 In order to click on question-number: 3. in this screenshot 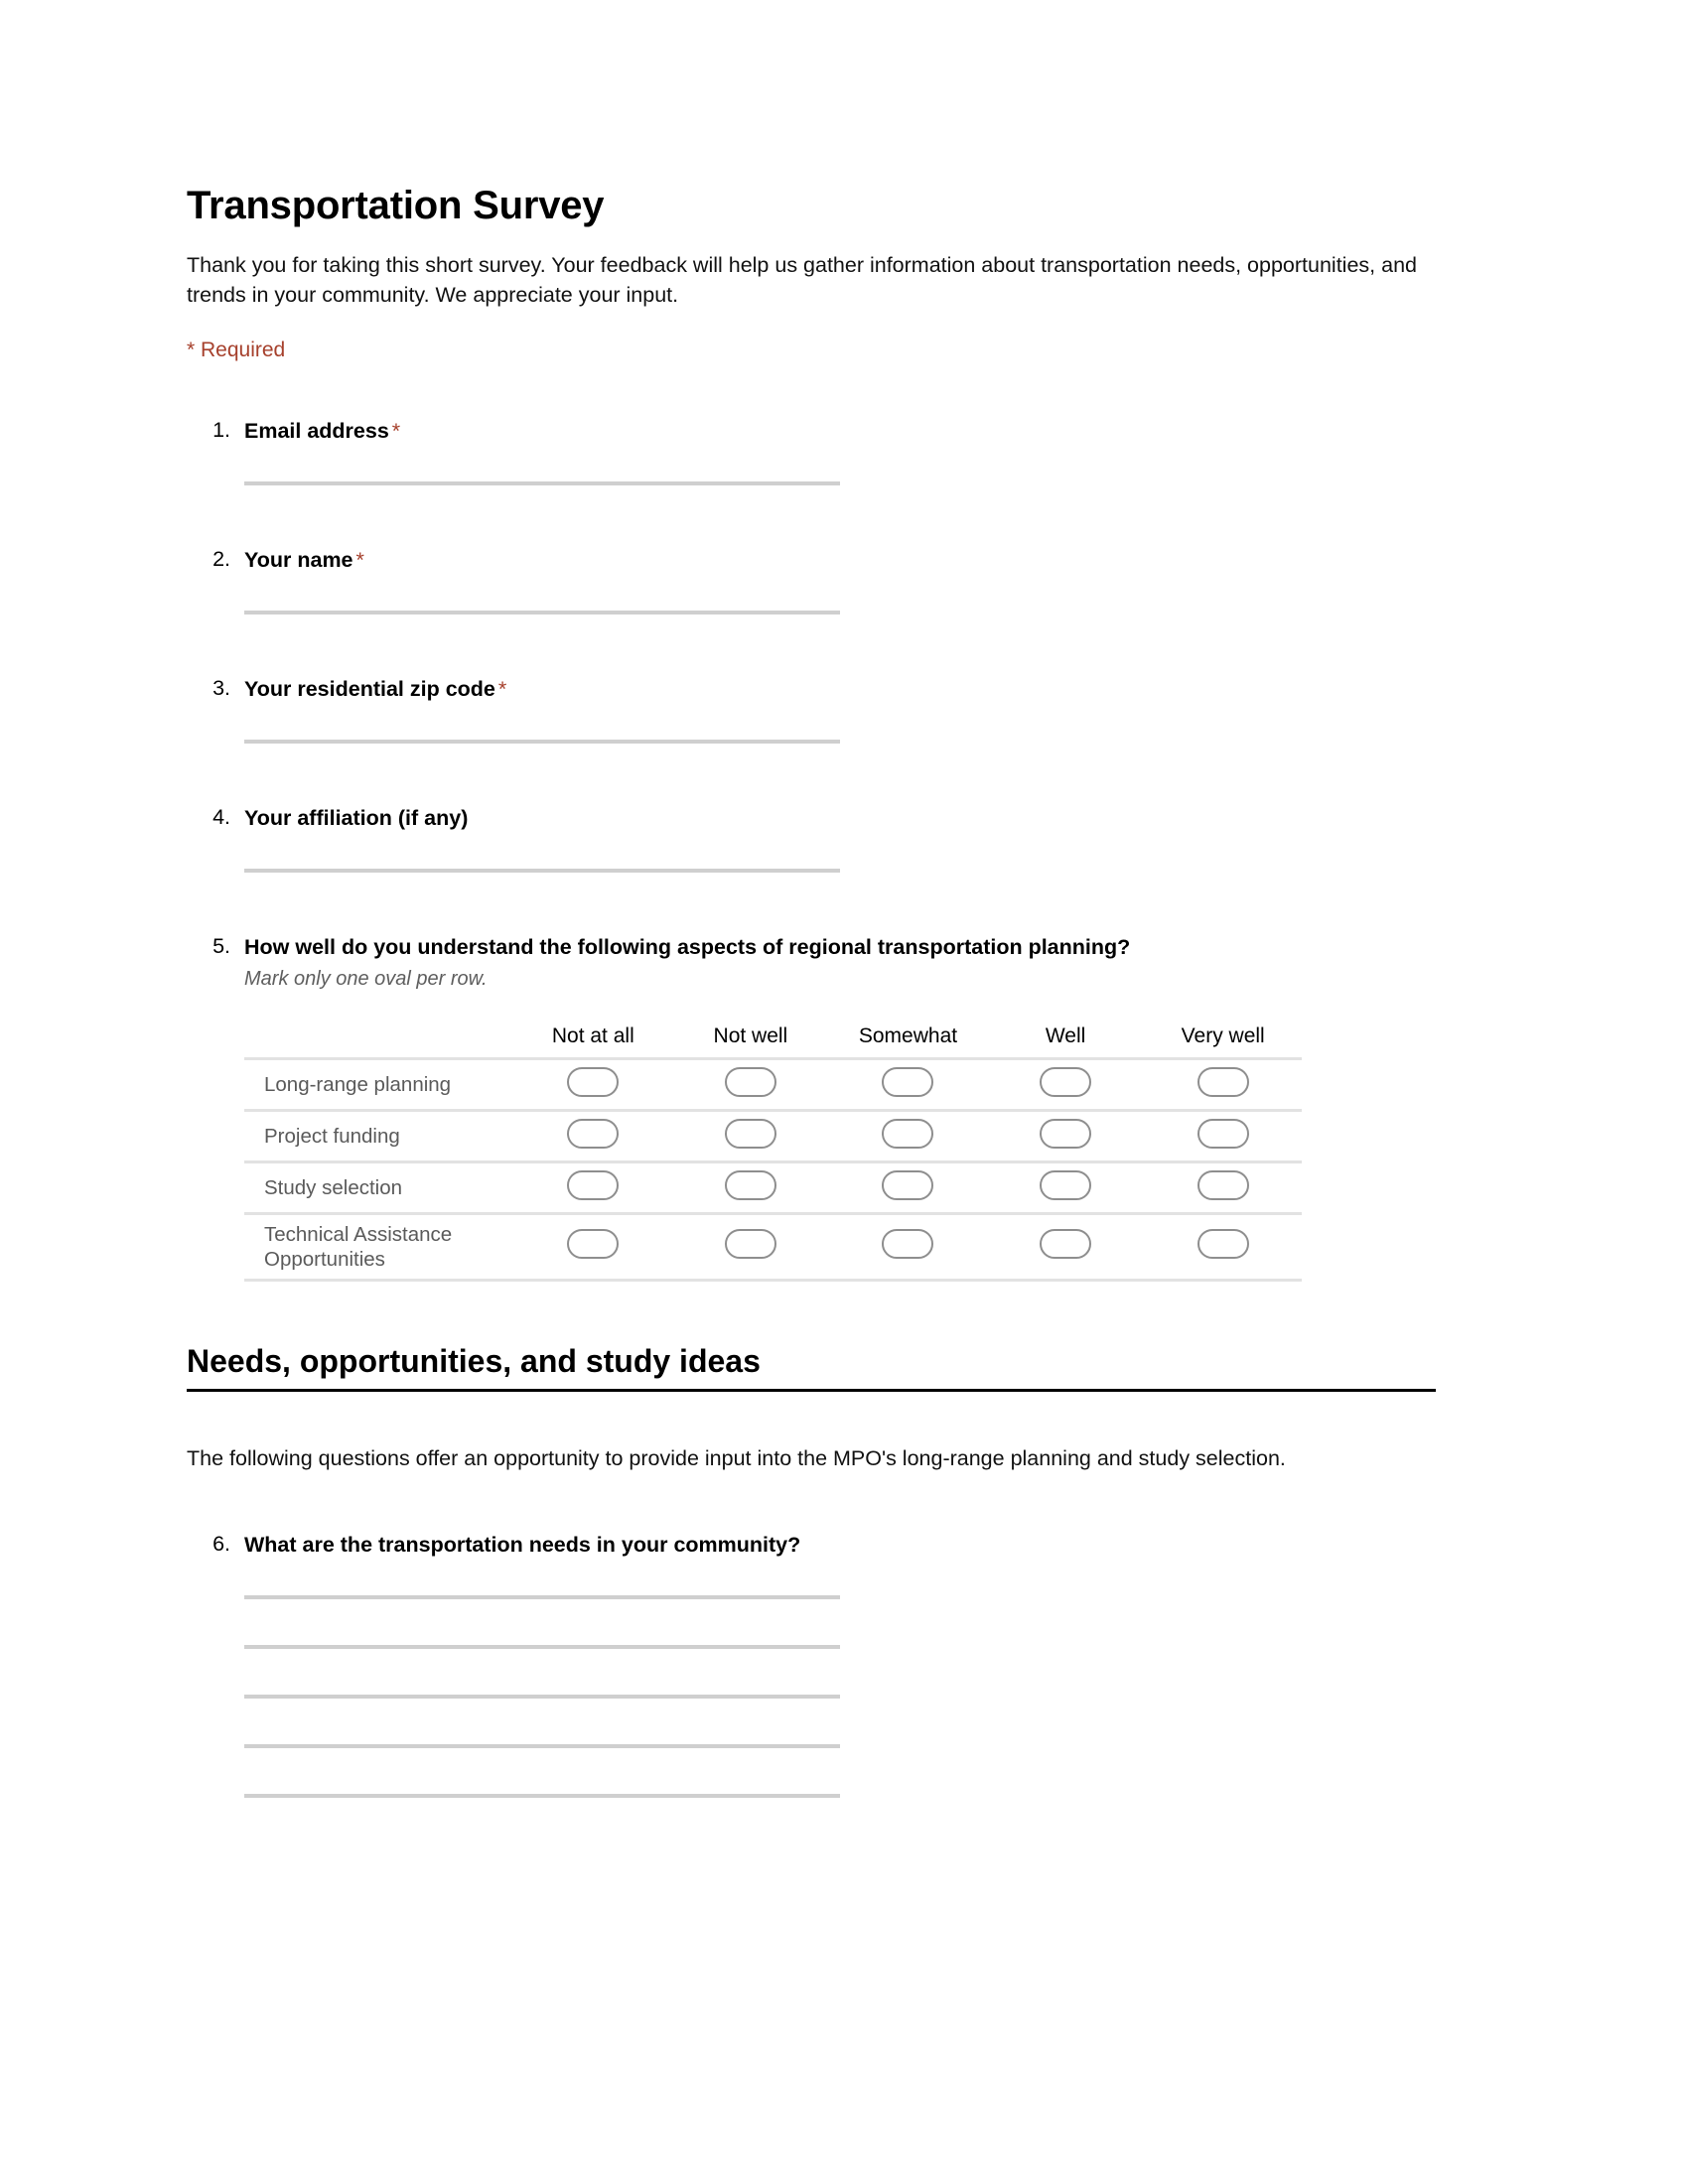, I will do `click(221, 687)`.